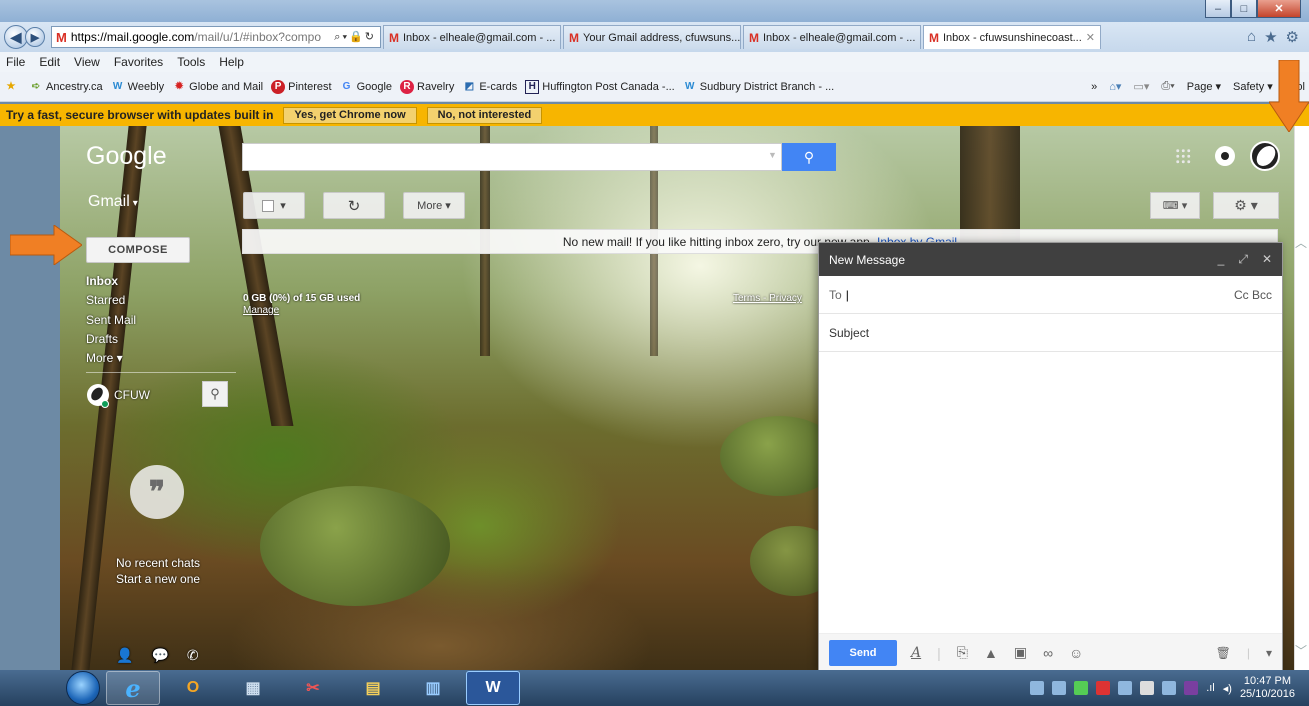 This screenshot has width=1309, height=706. I want to click on nav-inbox: Inbox, so click(102, 281).